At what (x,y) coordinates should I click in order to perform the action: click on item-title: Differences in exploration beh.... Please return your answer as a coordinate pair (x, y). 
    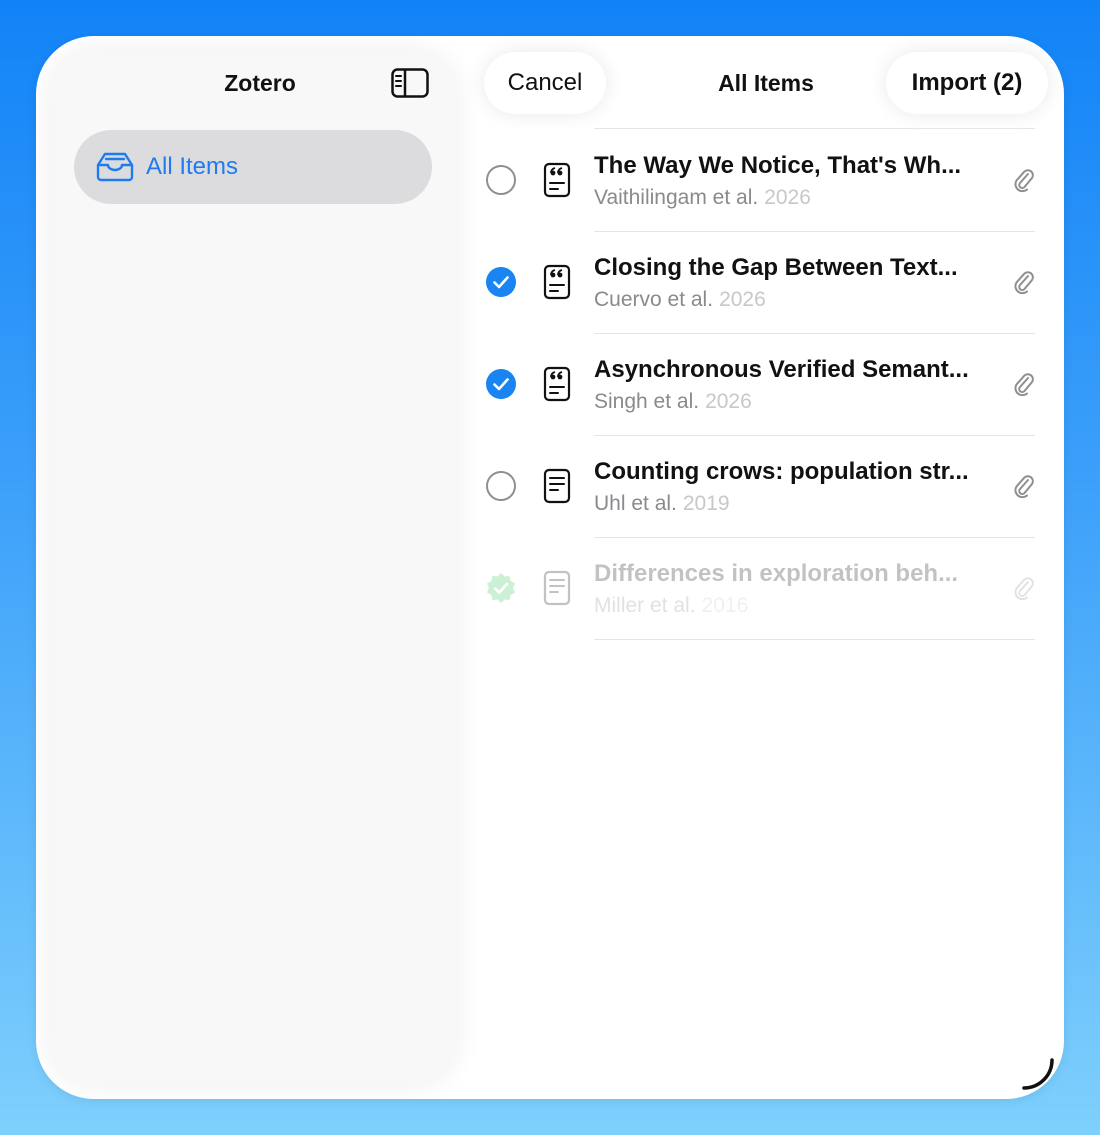
    Looking at the image, I should click on (776, 573).